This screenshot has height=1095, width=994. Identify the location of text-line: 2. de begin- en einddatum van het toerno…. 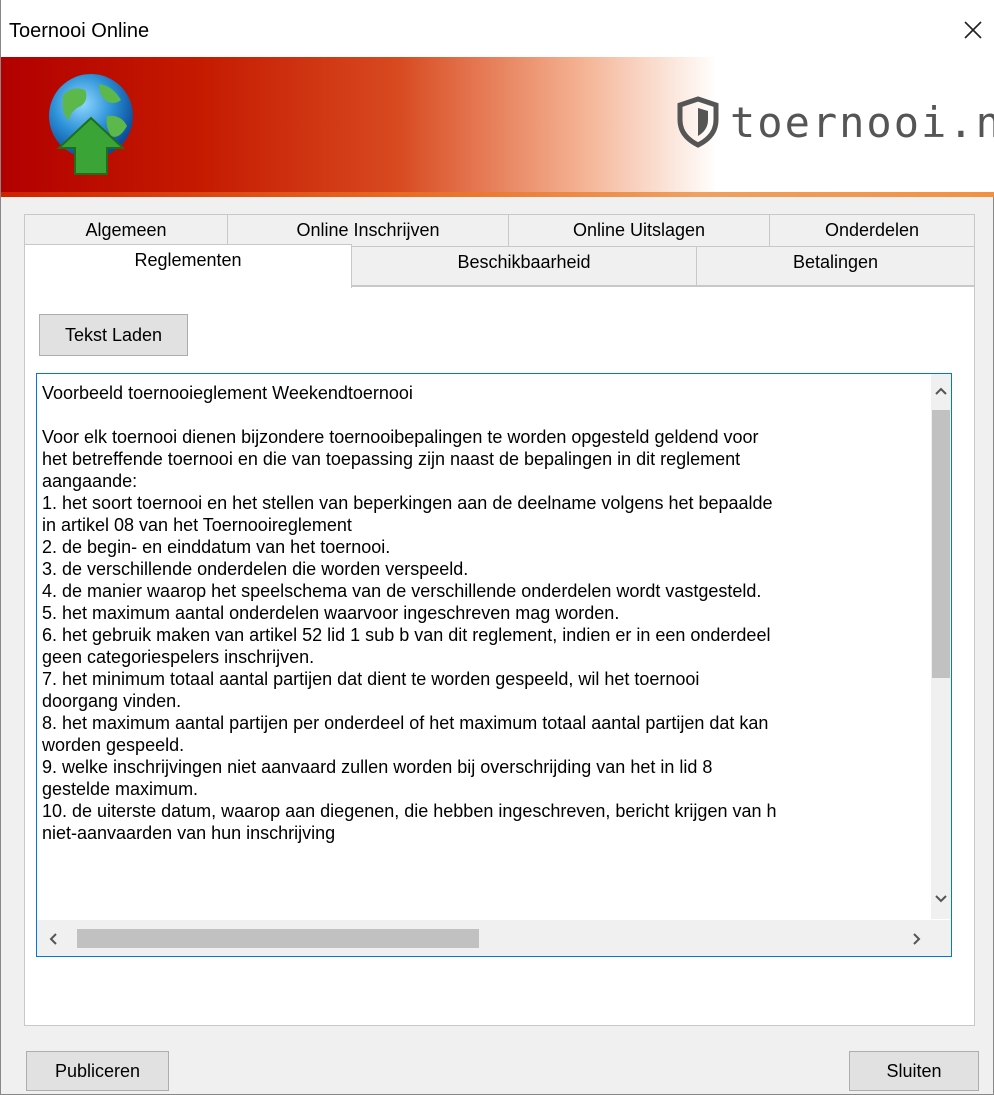
(216, 547).